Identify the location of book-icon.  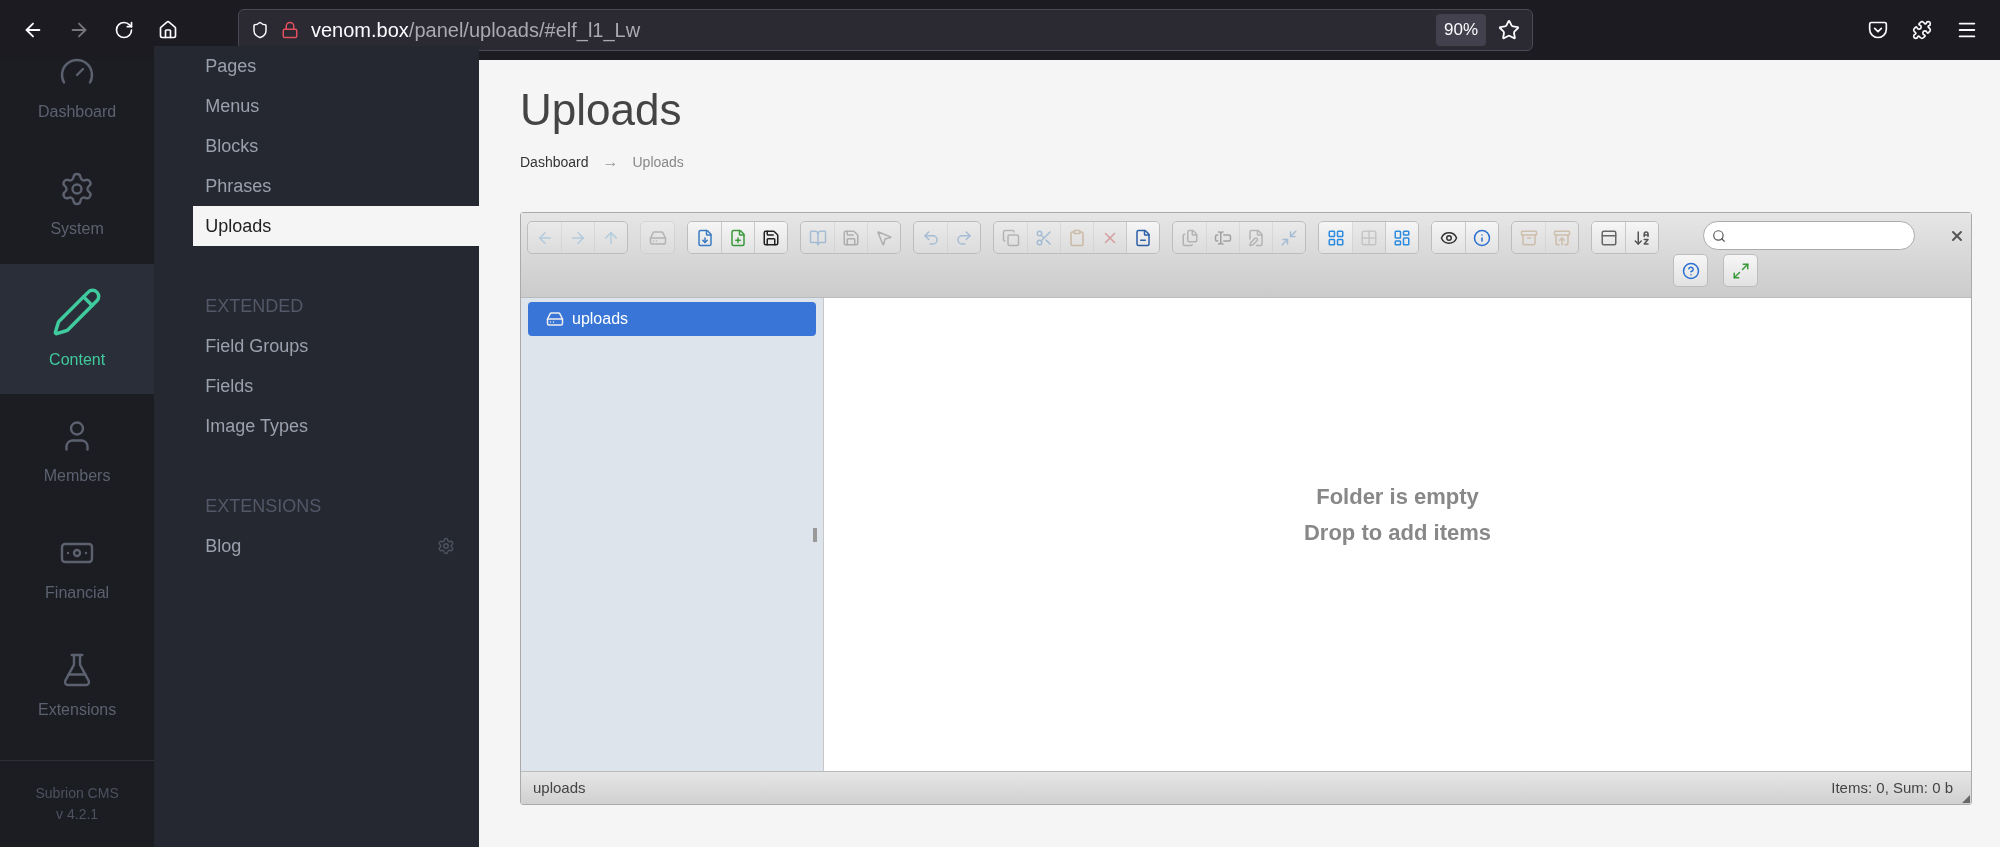
(817, 237).